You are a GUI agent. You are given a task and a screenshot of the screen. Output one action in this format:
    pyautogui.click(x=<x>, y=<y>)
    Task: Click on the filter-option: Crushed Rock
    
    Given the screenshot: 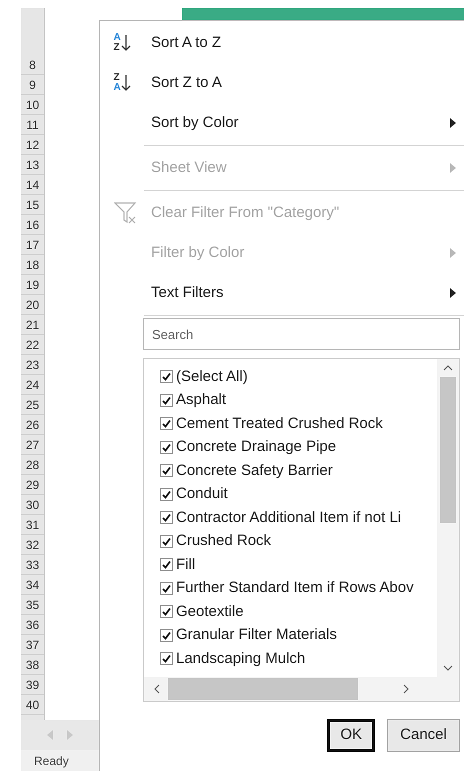 What is the action you would take?
    pyautogui.click(x=224, y=541)
    